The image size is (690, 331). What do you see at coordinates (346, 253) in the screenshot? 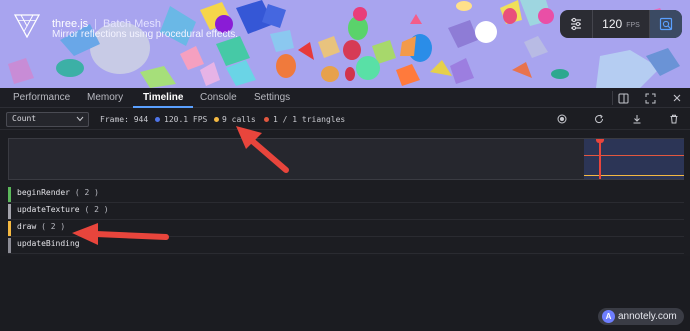
I see `row-divider` at bounding box center [346, 253].